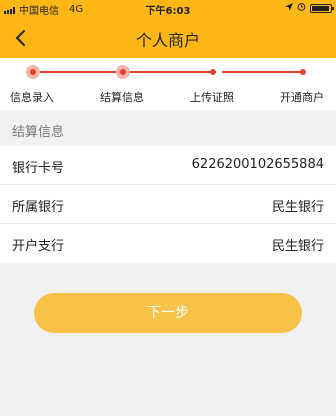 This screenshot has height=416, width=336. Describe the element at coordinates (168, 8) in the screenshot. I see `status-bar: 中国电信 4G 下午6:03` at that location.